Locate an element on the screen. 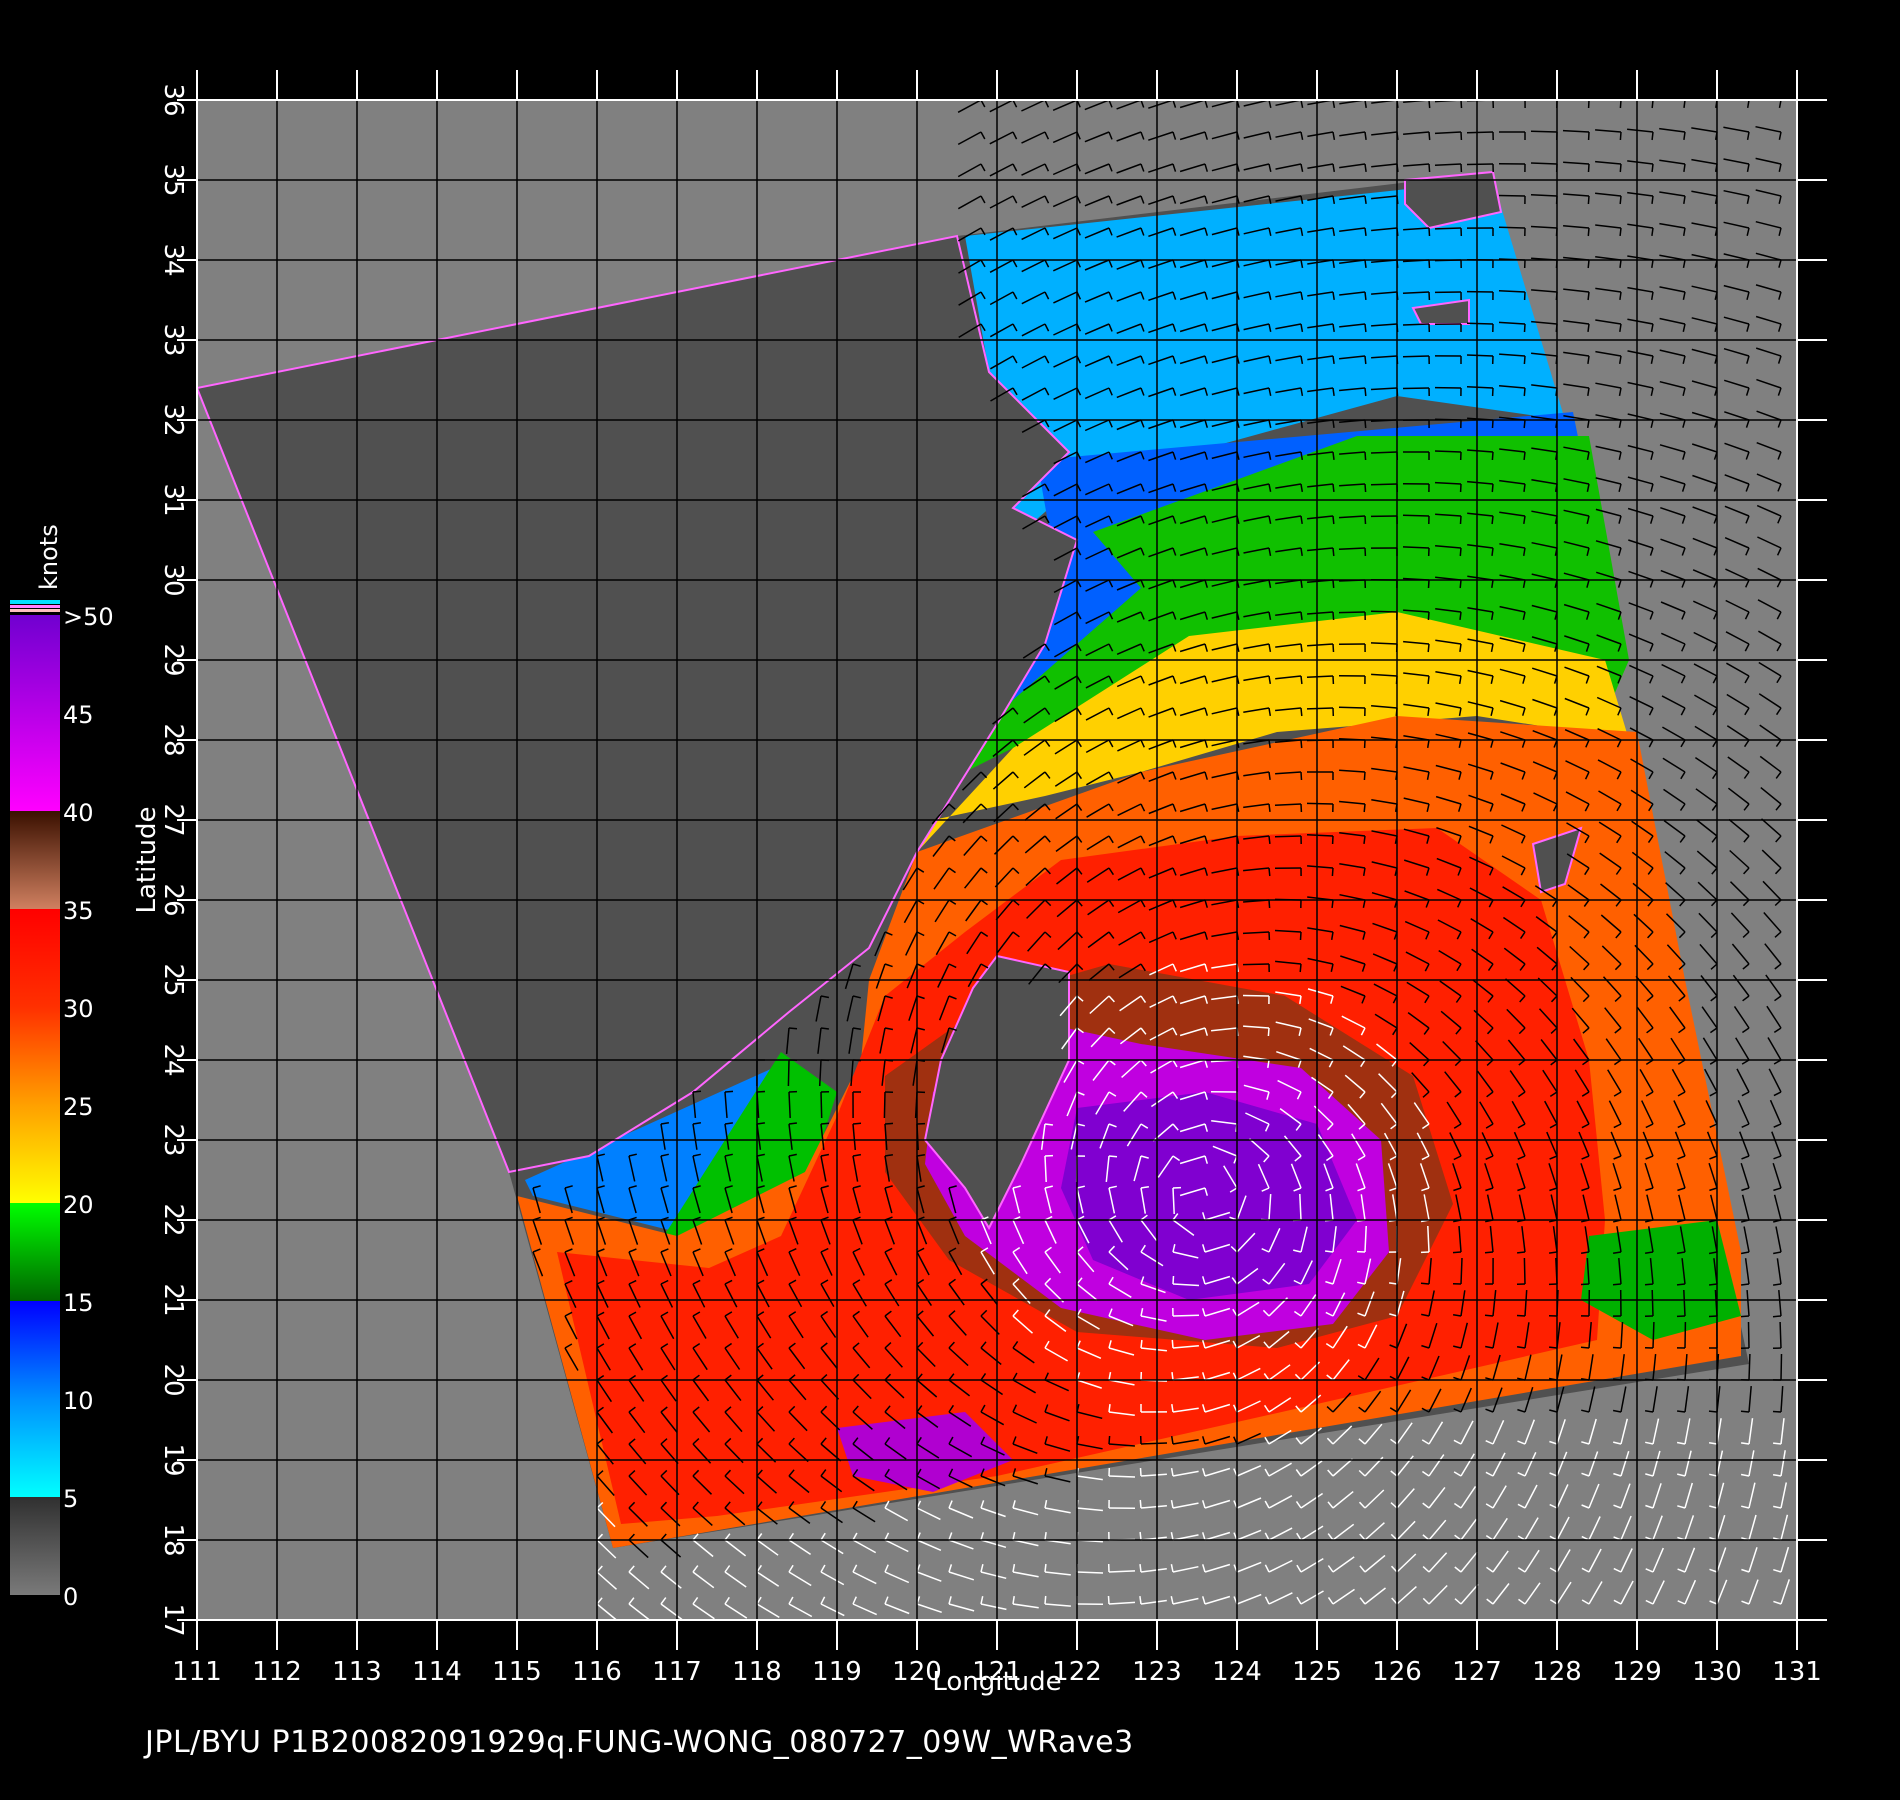 Image resolution: width=1900 pixels, height=1800 pixels. lon-tick-label: 115 is located at coordinates (517, 1672).